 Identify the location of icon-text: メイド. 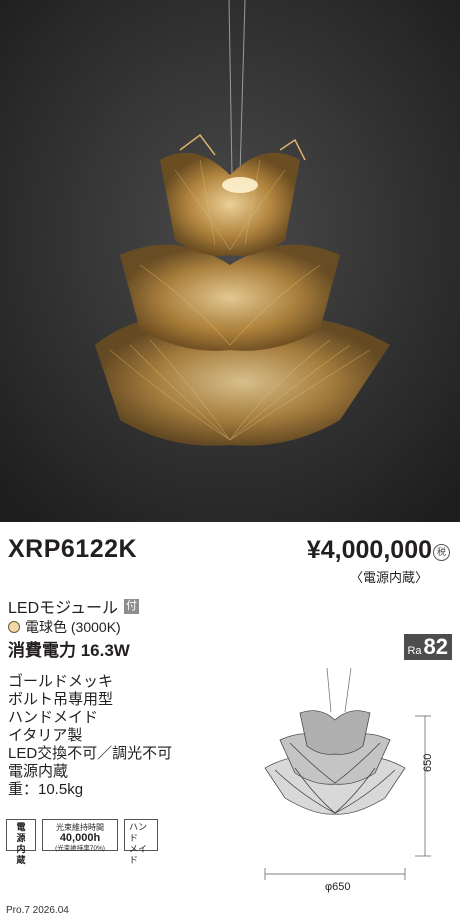
(138, 854).